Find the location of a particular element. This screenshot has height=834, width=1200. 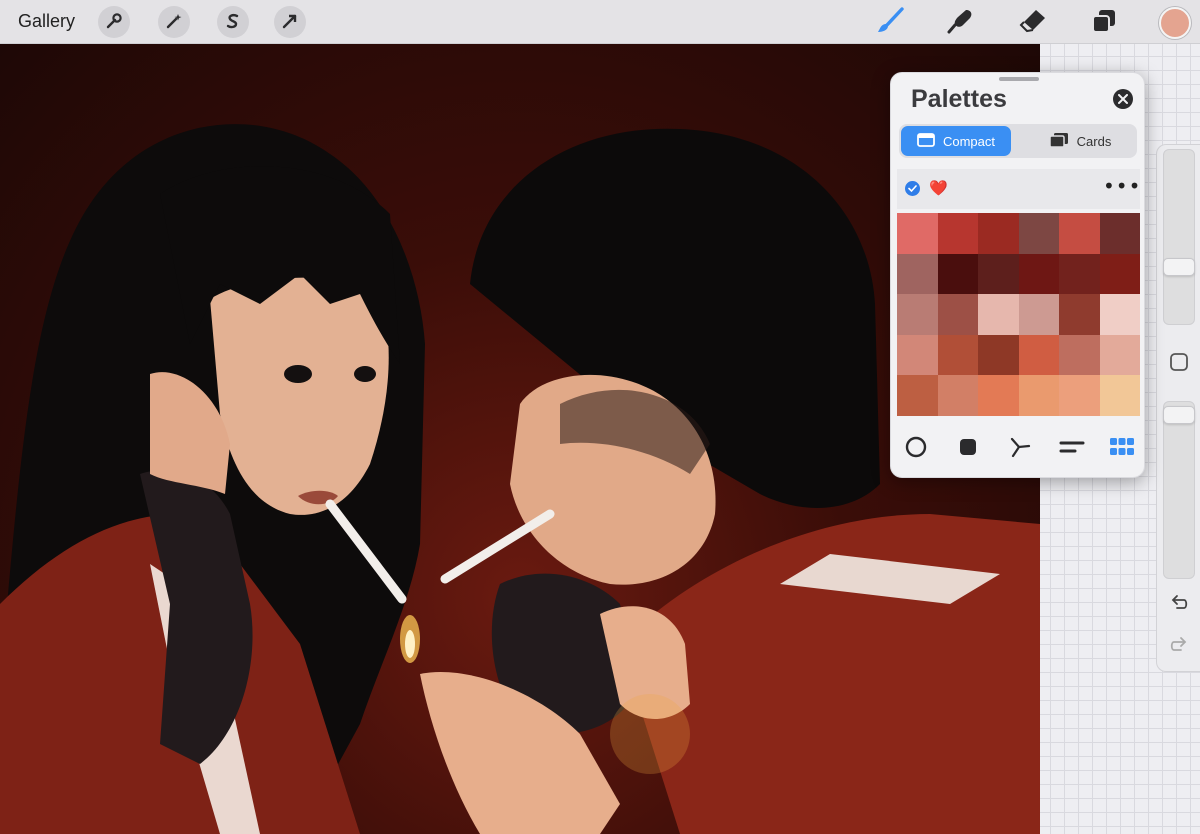

disc-mode-button is located at coordinates (916, 448).